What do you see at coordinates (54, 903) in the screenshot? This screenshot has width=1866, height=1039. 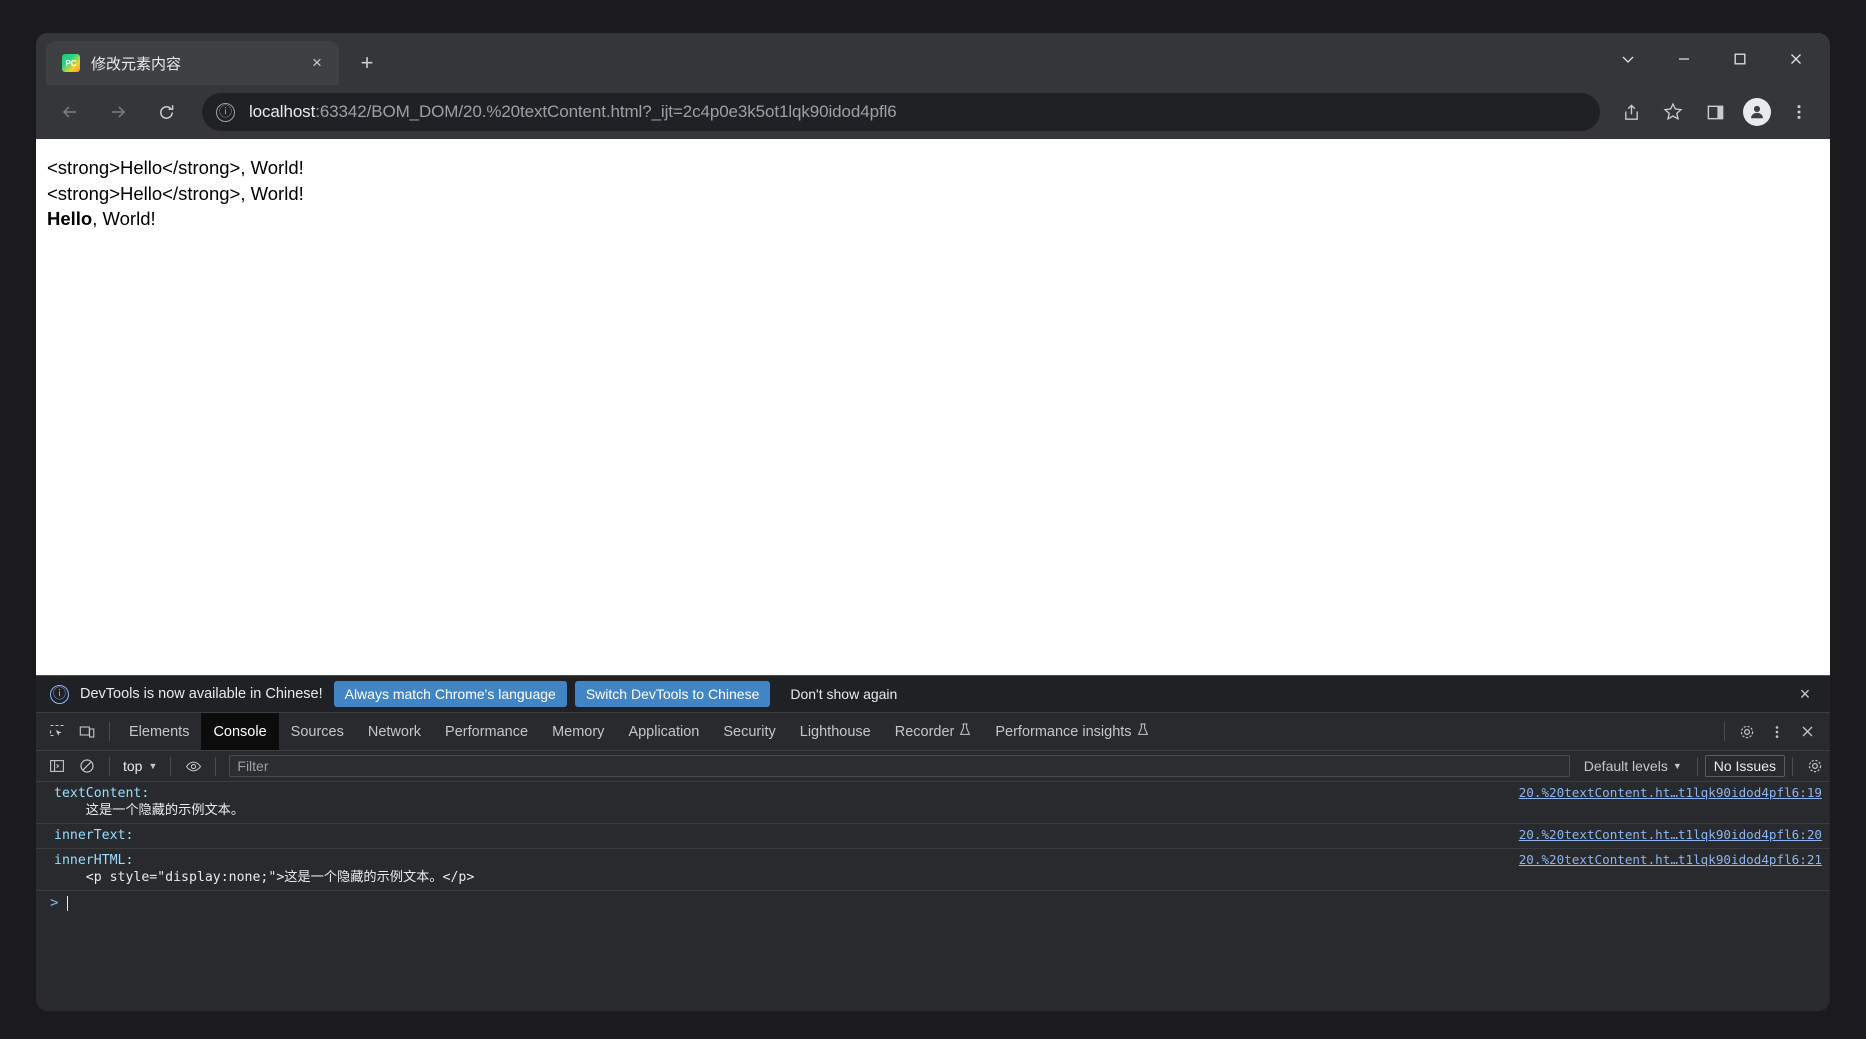 I see `prompt-caret-icon: >` at bounding box center [54, 903].